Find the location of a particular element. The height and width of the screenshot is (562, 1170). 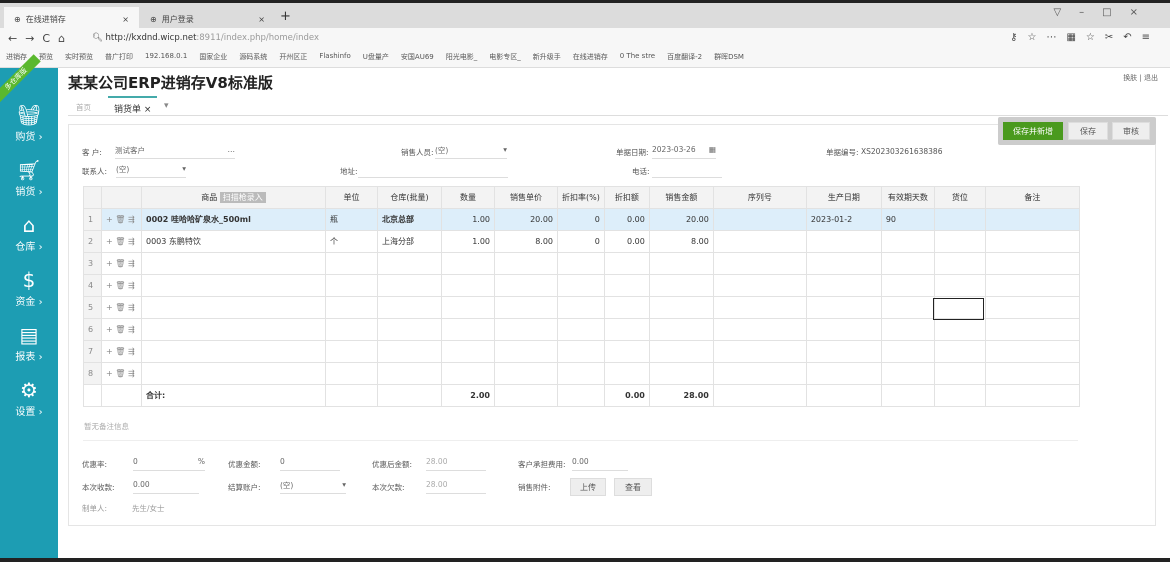

sidebar-item: ⚙ 设置 › is located at coordinates (29, 404).